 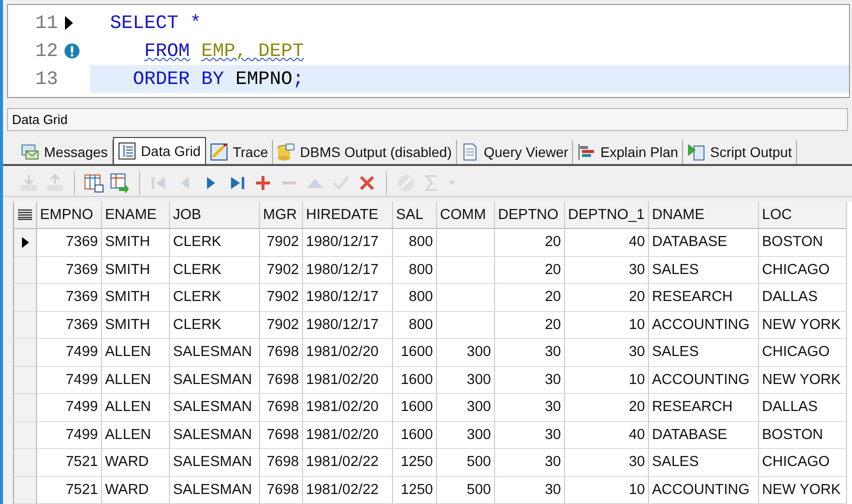 I want to click on table-cell: 1600, so click(x=415, y=435).